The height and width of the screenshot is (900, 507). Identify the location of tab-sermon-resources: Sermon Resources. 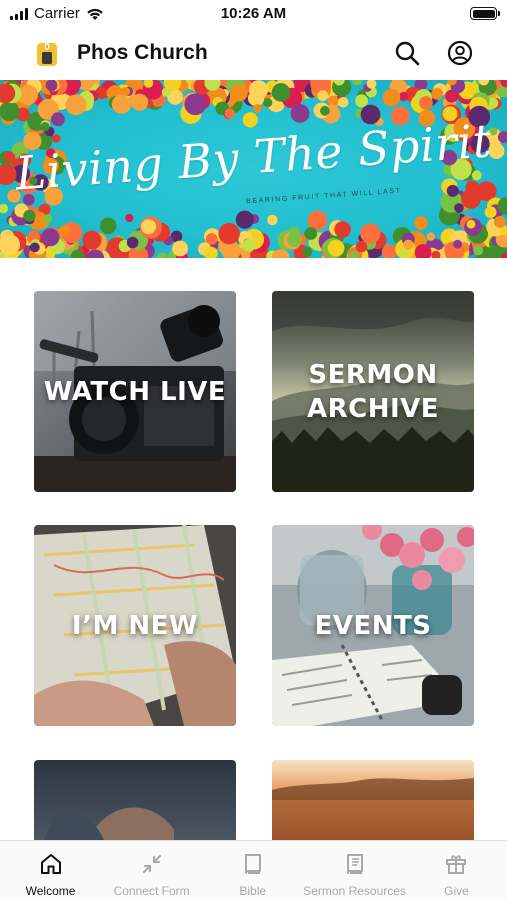
(354, 870).